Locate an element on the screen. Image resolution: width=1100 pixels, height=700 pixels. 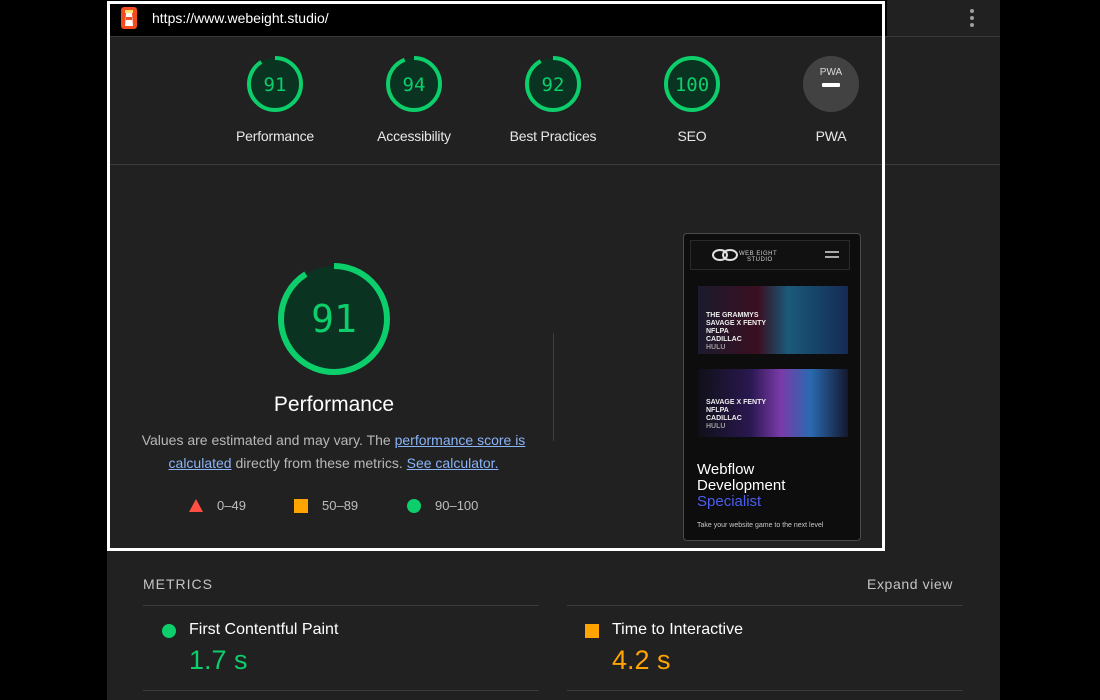
metric-pass-icon is located at coordinates (169, 631).